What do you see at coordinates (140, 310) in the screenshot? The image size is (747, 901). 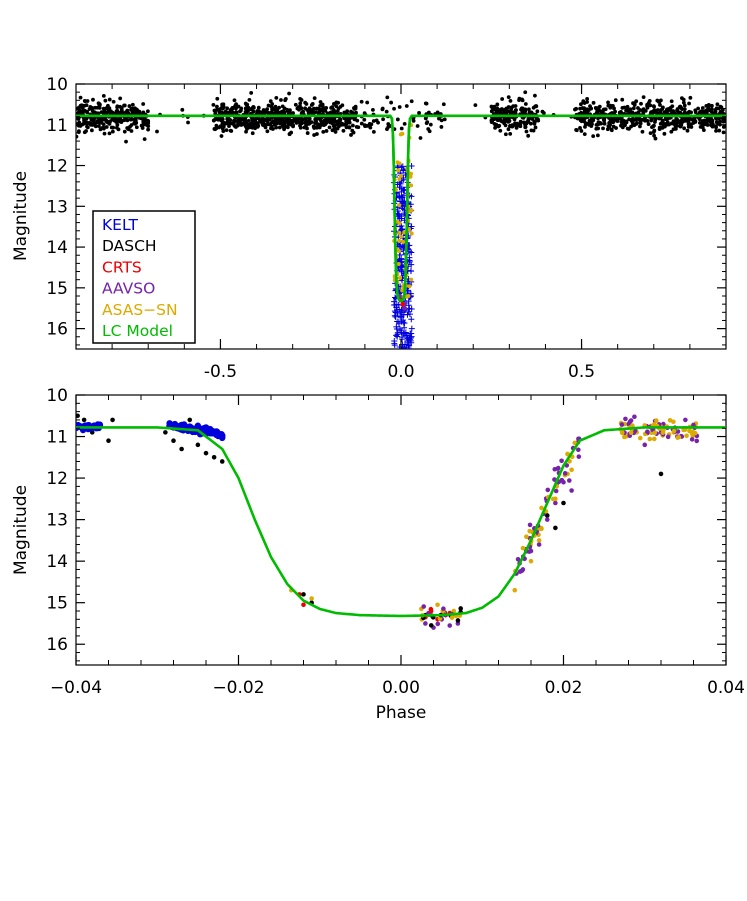 I see `legend-entry: ASAS−SN` at bounding box center [140, 310].